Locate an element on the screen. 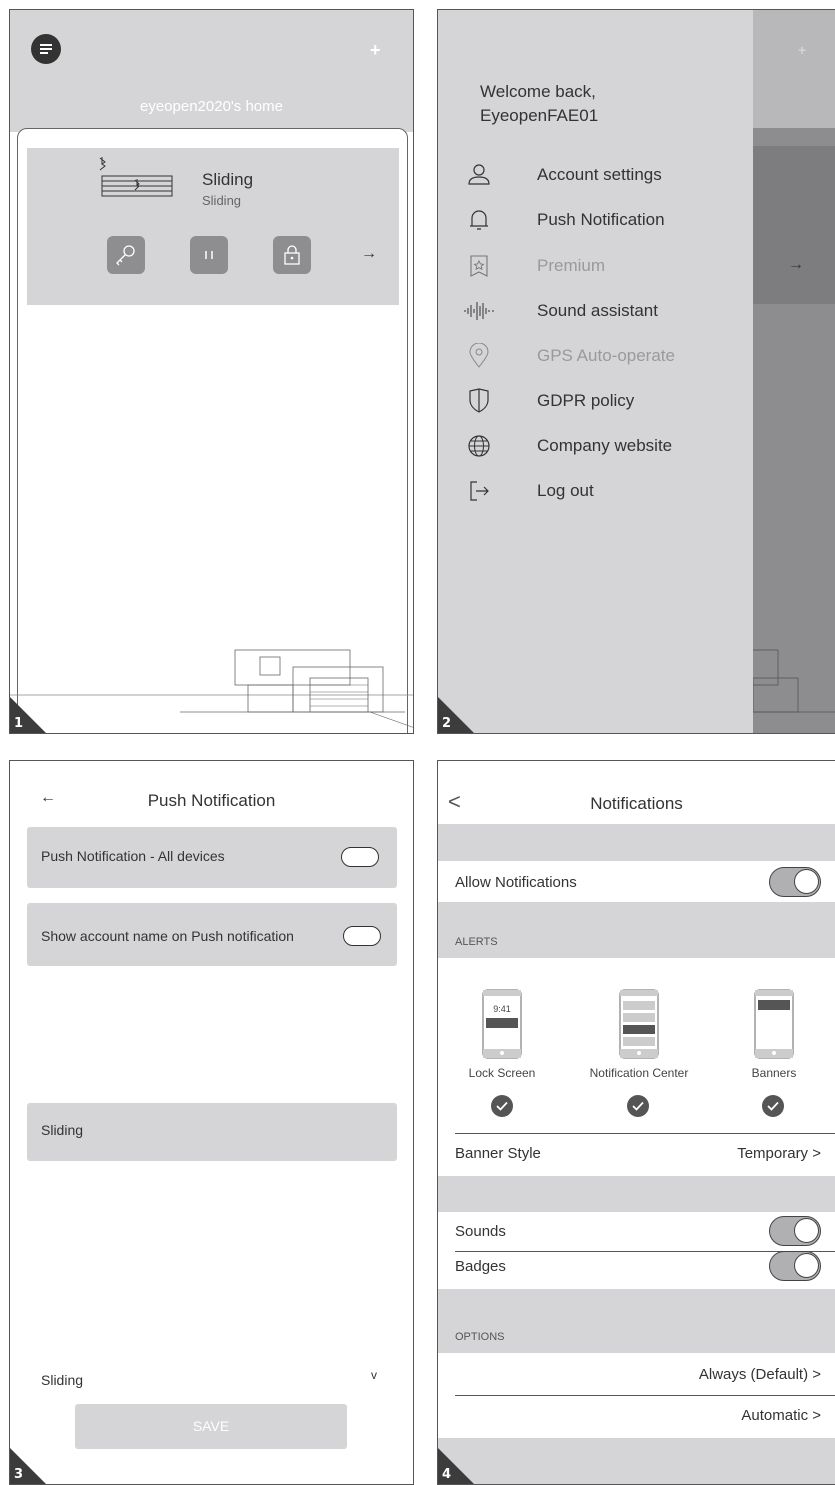 The width and height of the screenshot is (835, 1485). menu-item-push-notification: Push Notification is located at coordinates (595, 220).